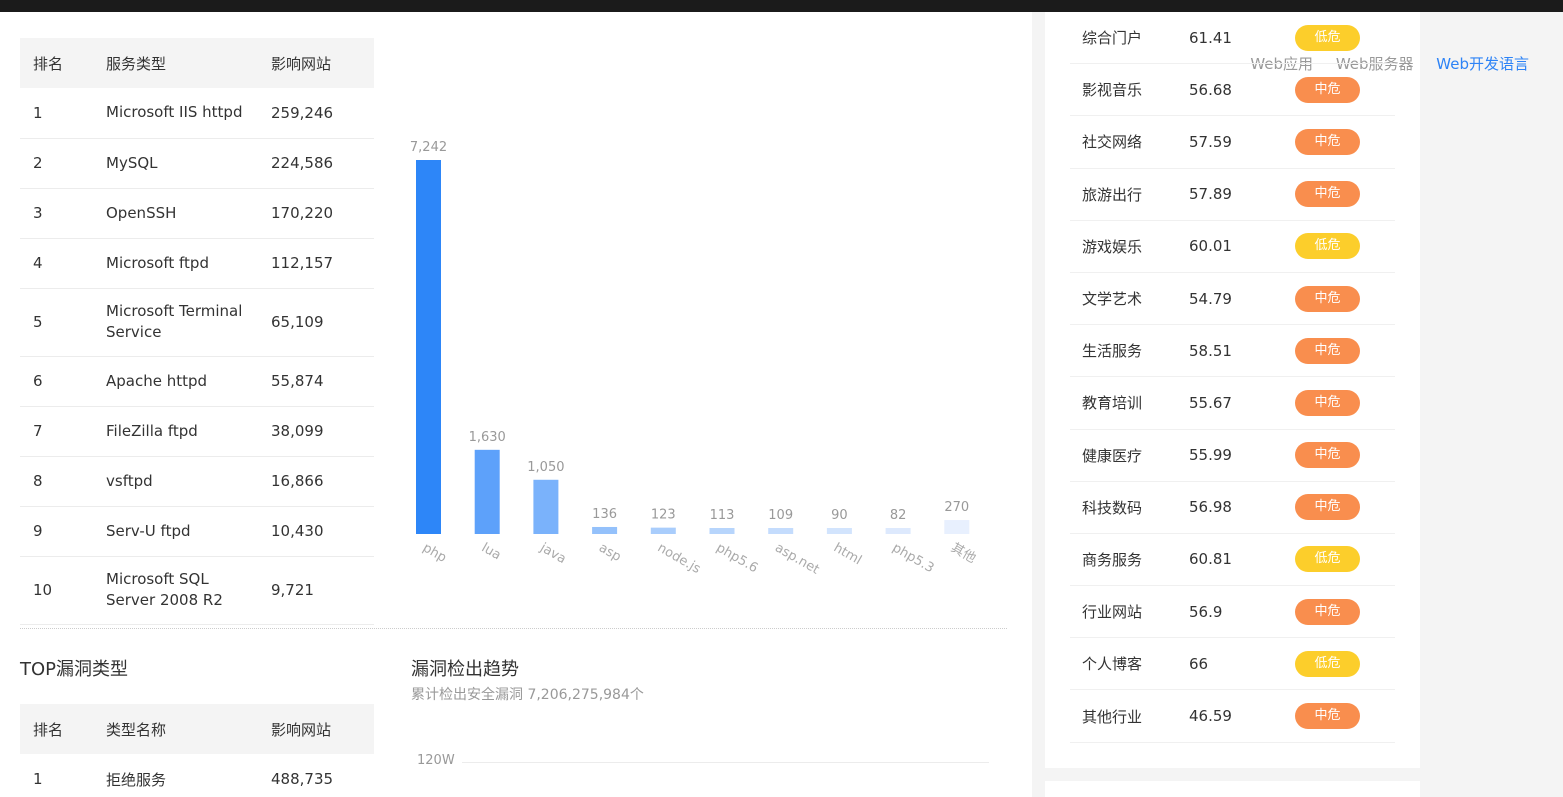  Describe the element at coordinates (197, 381) in the screenshot. I see `table-row: 6 Apache httpd 55,874` at that location.